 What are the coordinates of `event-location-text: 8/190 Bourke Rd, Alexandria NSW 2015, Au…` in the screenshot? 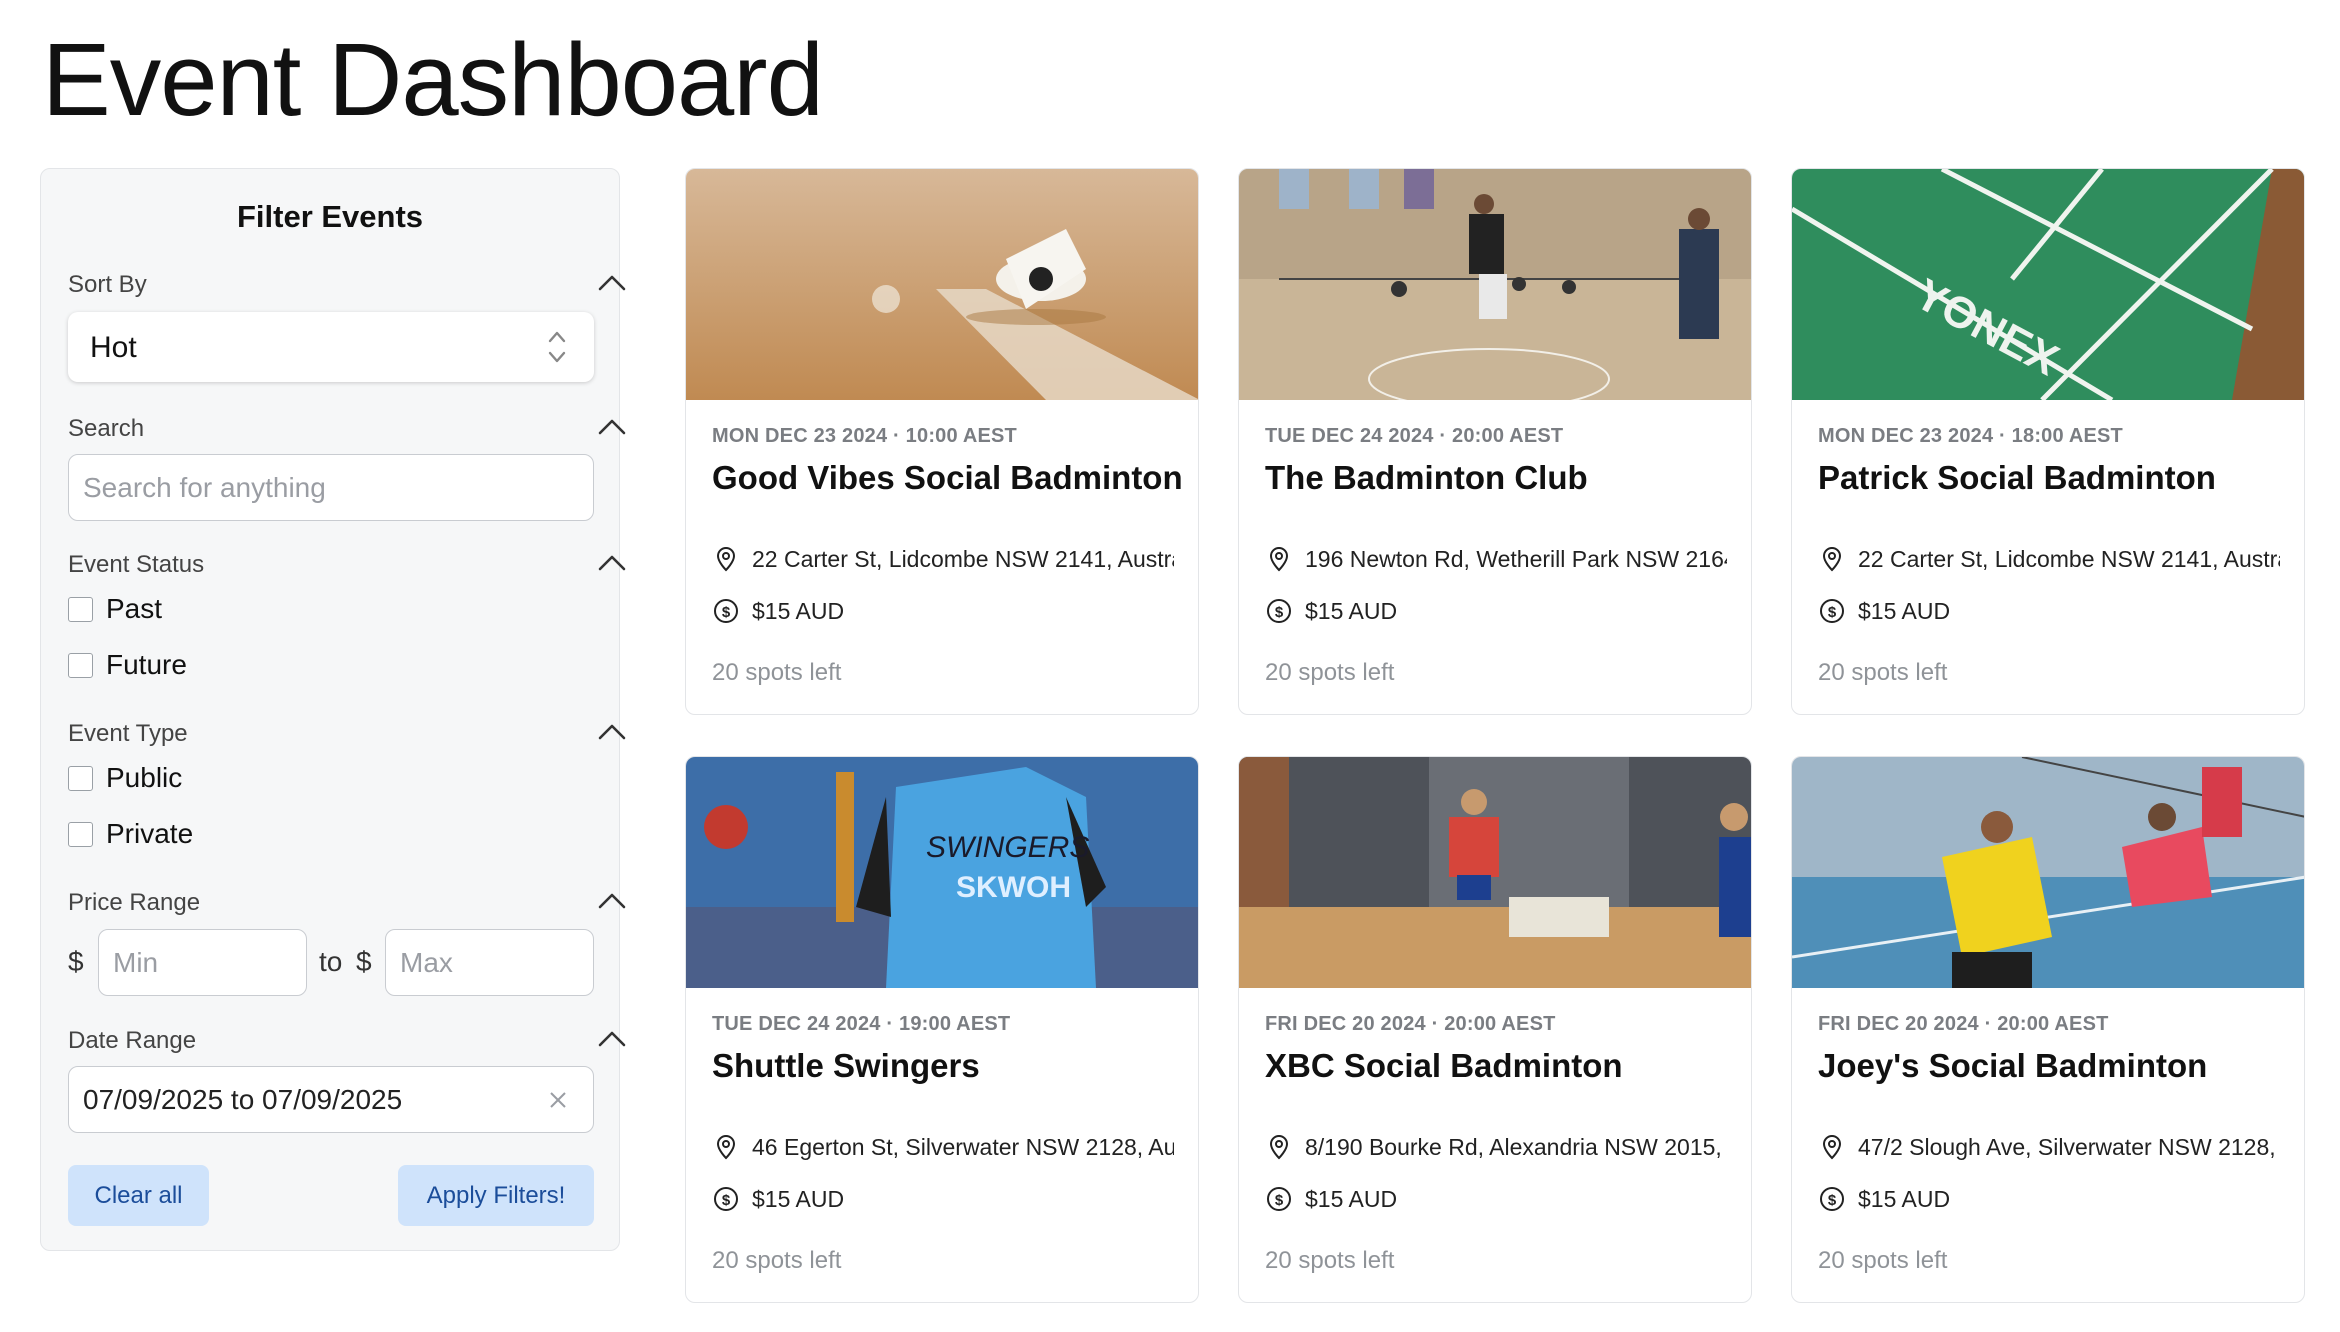 It's located at (1516, 1146).